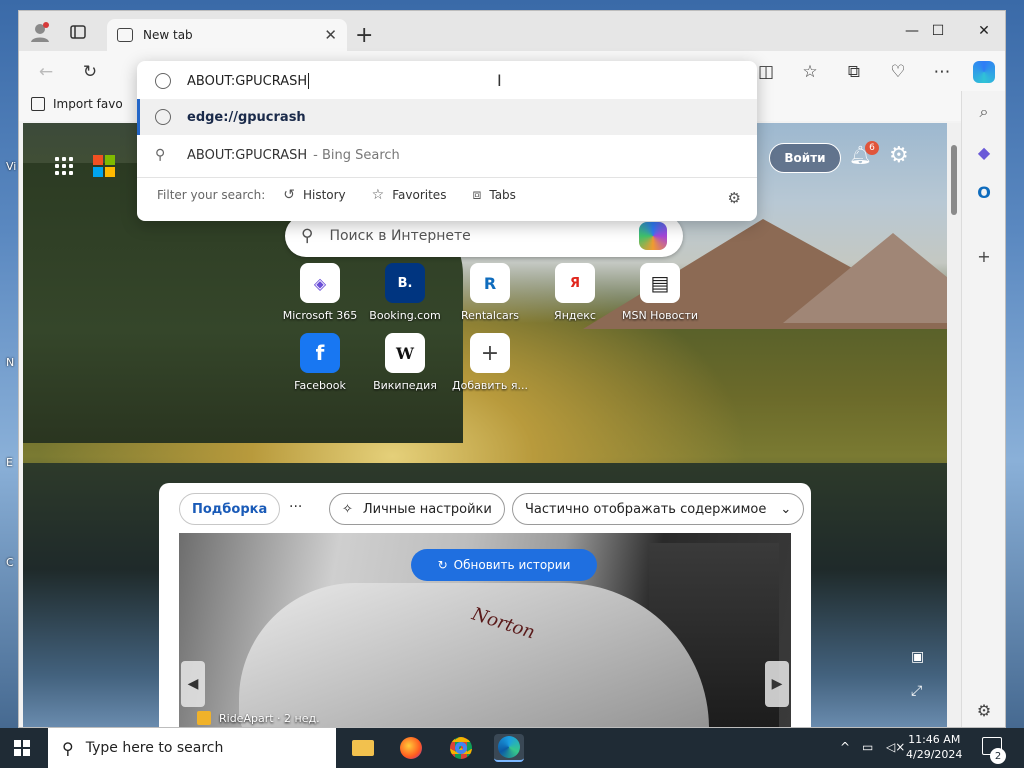 The image size is (1024, 768). What do you see at coordinates (447, 81) in the screenshot?
I see `address-input-row: ABOUT:GPUCRASH` at bounding box center [447, 81].